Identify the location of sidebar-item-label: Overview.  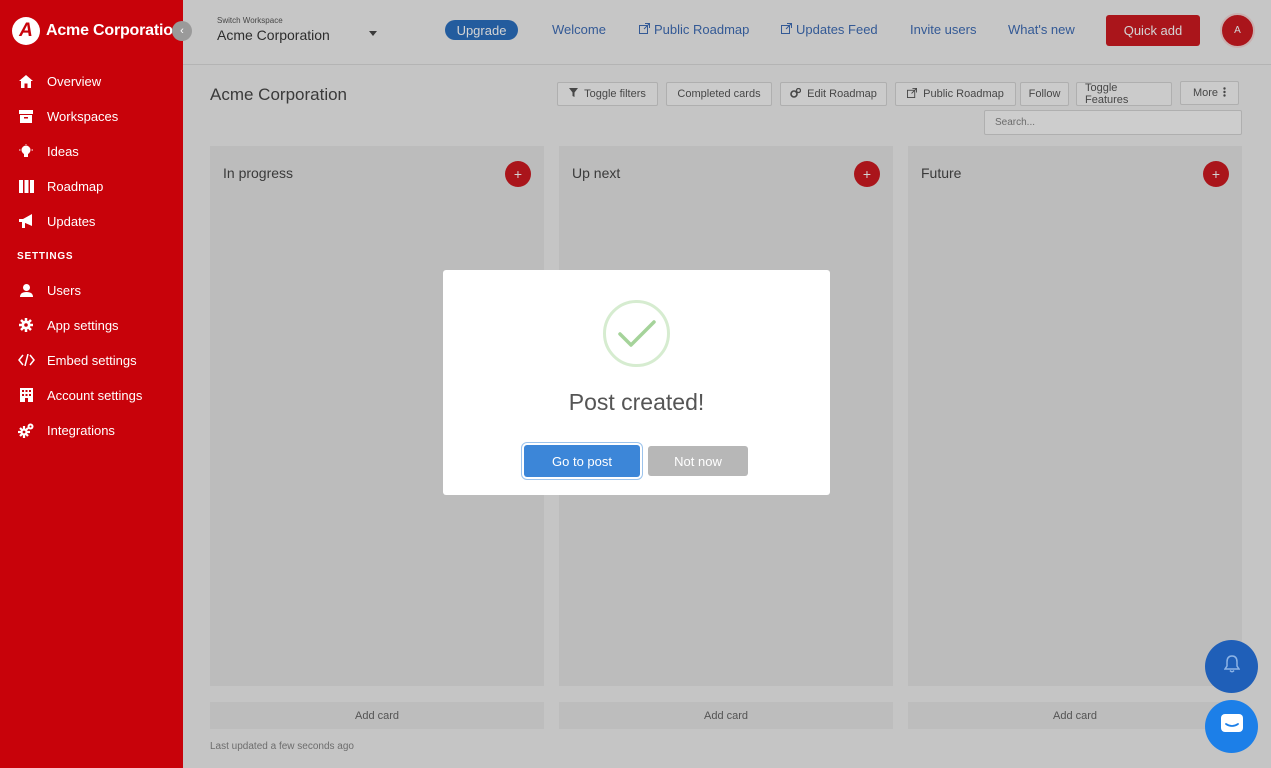
(74, 81).